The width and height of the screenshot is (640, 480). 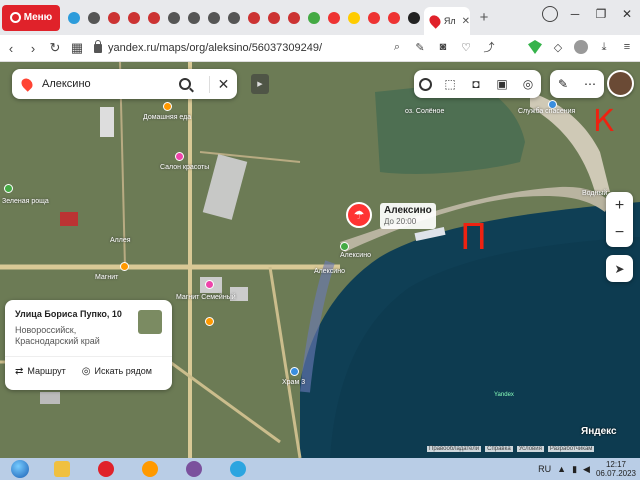 What do you see at coordinates (466, 47) in the screenshot?
I see `heart-icon: ♡` at bounding box center [466, 47].